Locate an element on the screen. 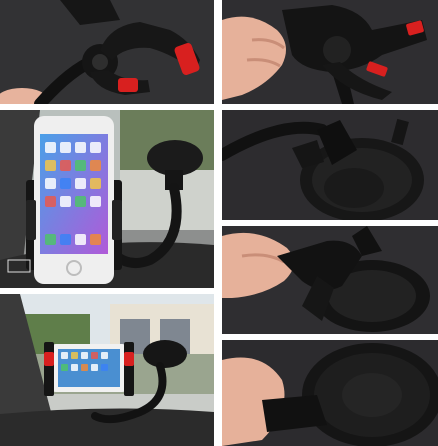 This screenshot has width=438, height=446. suction-underside-image is located at coordinates (330, 393).